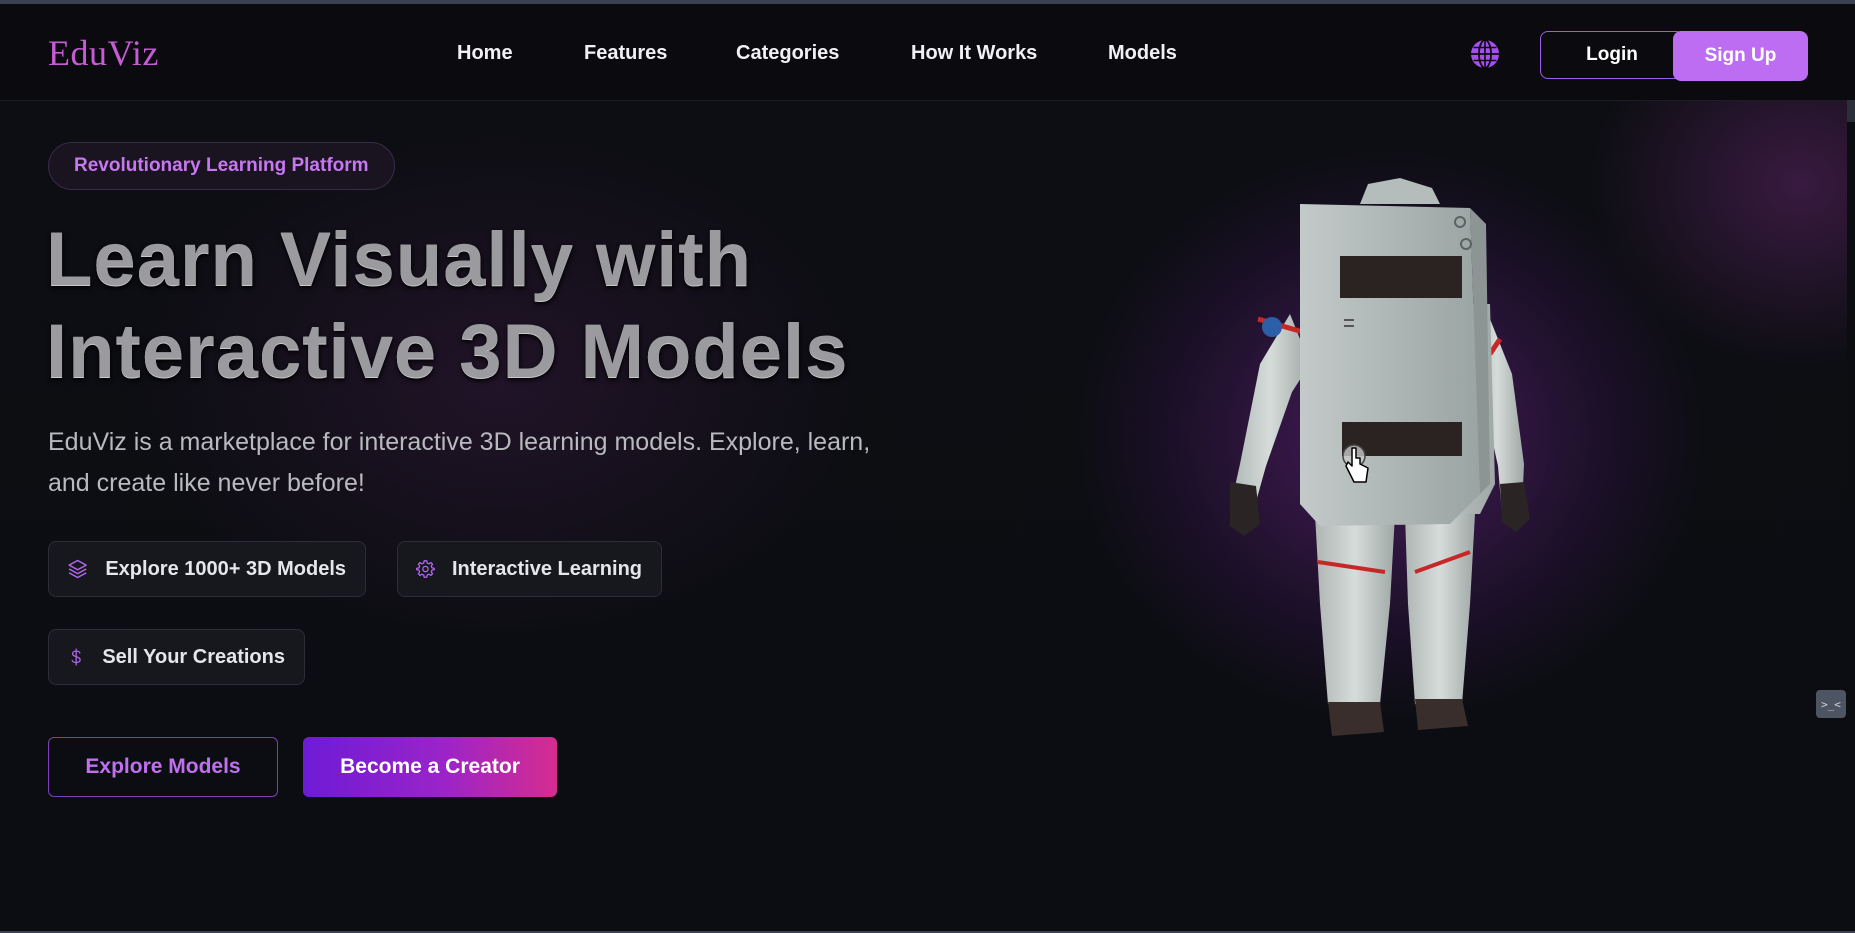  Describe the element at coordinates (430, 767) in the screenshot. I see `become-creator-button: Become a Creator` at that location.